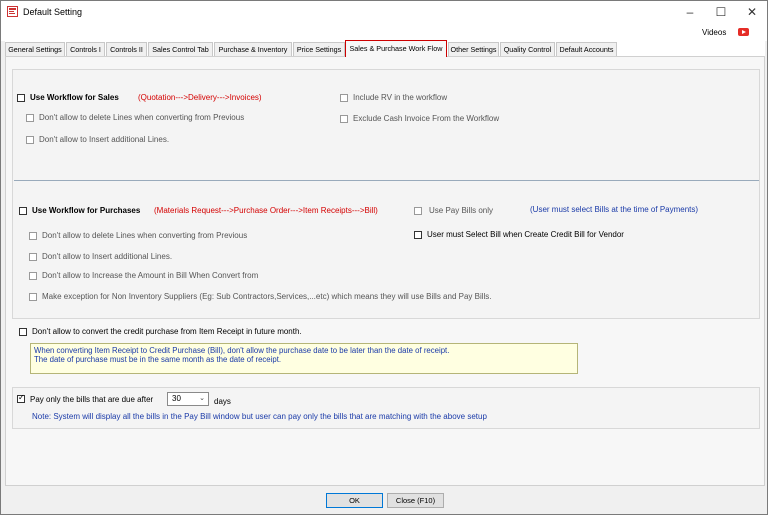 The height and width of the screenshot is (515, 768). I want to click on tab-quality-control: Quality Control, so click(527, 49).